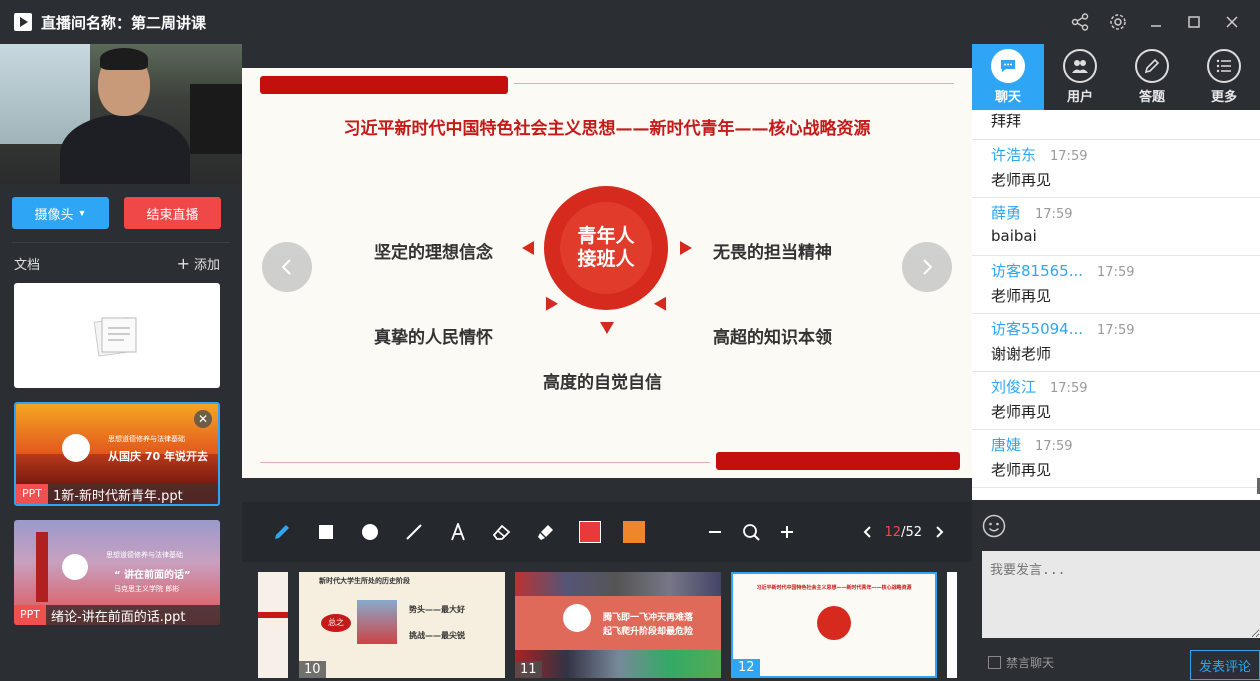  Describe the element at coordinates (1121, 594) in the screenshot. I see `chat-input` at that location.